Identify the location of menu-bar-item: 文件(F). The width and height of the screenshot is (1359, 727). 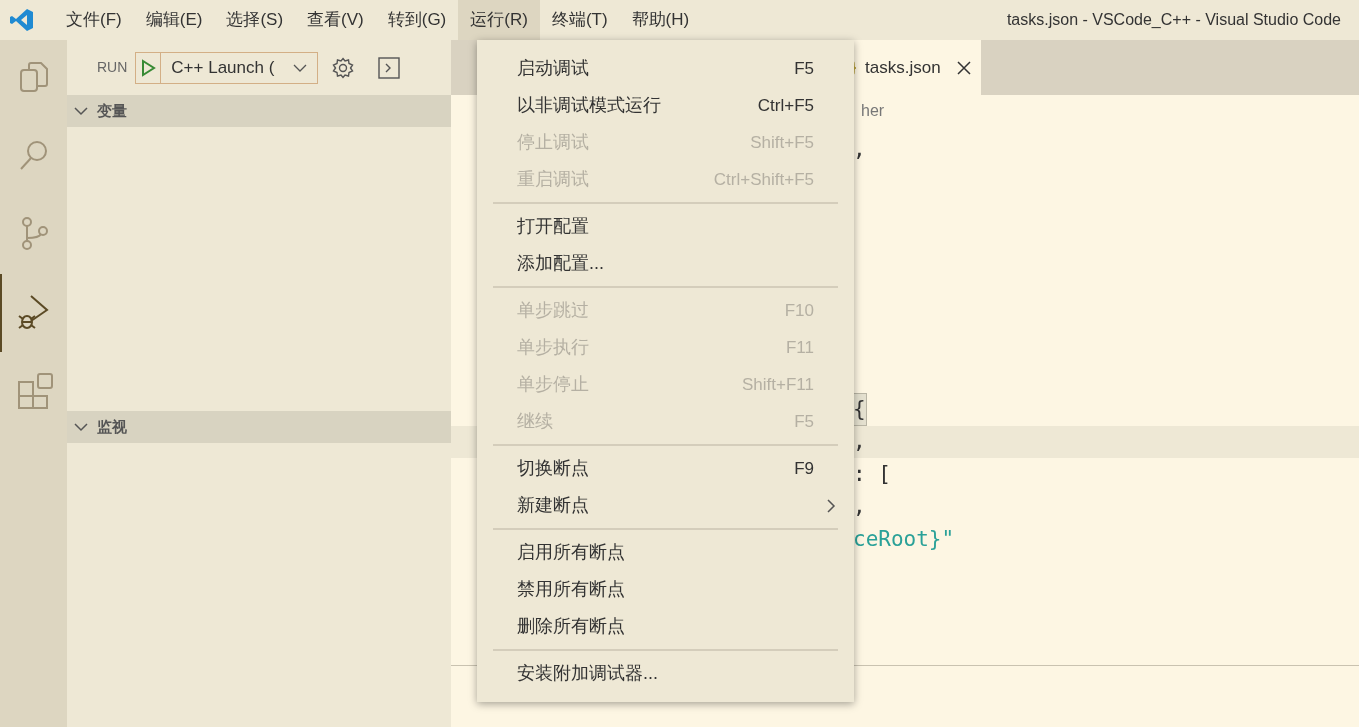
(94, 20).